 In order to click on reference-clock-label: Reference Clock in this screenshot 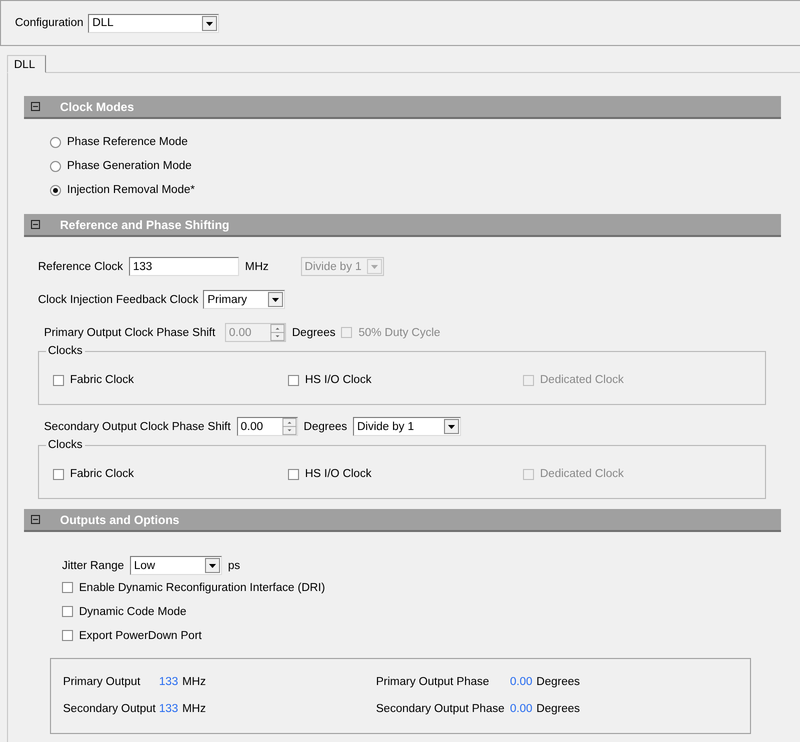, I will do `click(81, 266)`.